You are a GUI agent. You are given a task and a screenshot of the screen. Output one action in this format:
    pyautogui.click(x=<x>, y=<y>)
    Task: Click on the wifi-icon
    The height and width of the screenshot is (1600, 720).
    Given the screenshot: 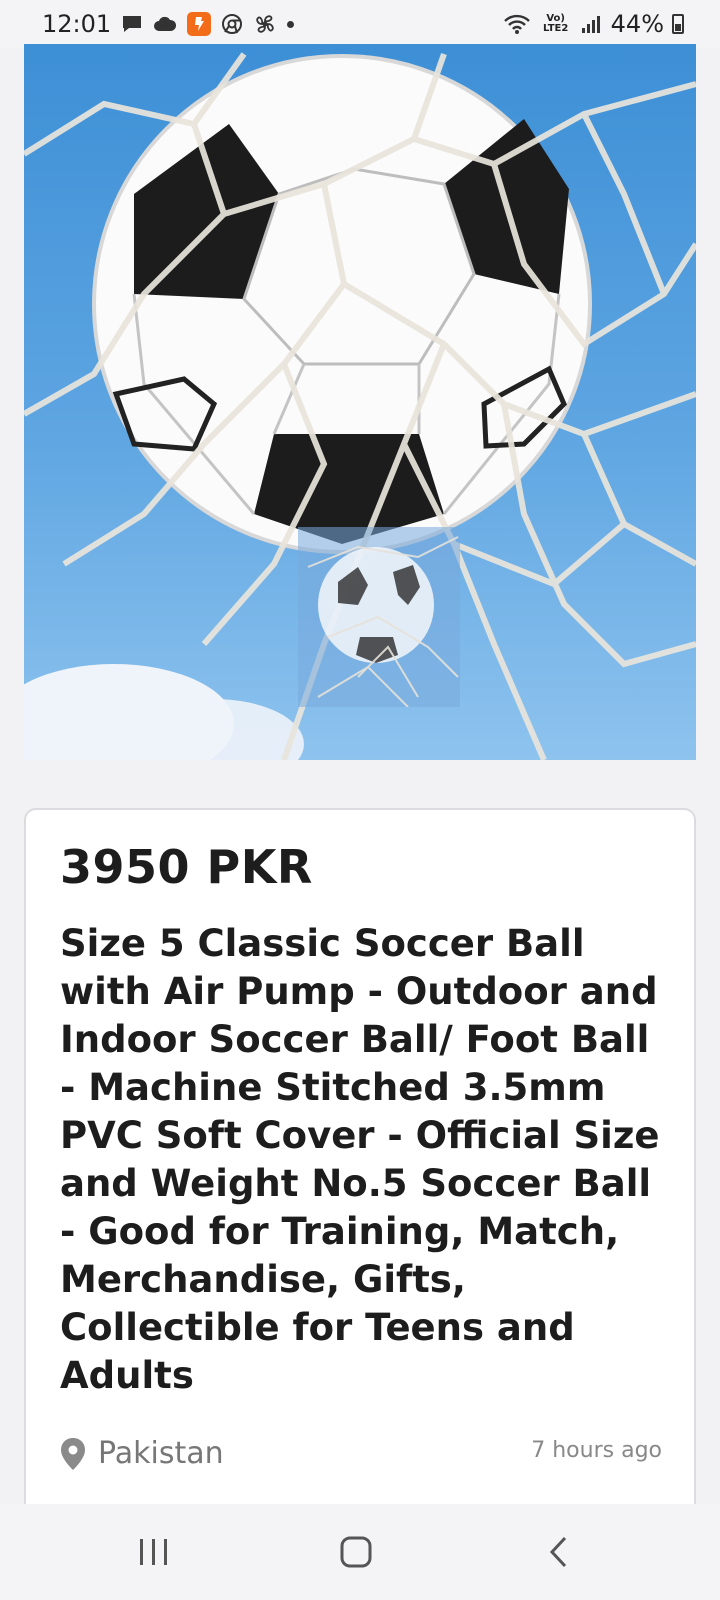 What is the action you would take?
    pyautogui.click(x=517, y=24)
    